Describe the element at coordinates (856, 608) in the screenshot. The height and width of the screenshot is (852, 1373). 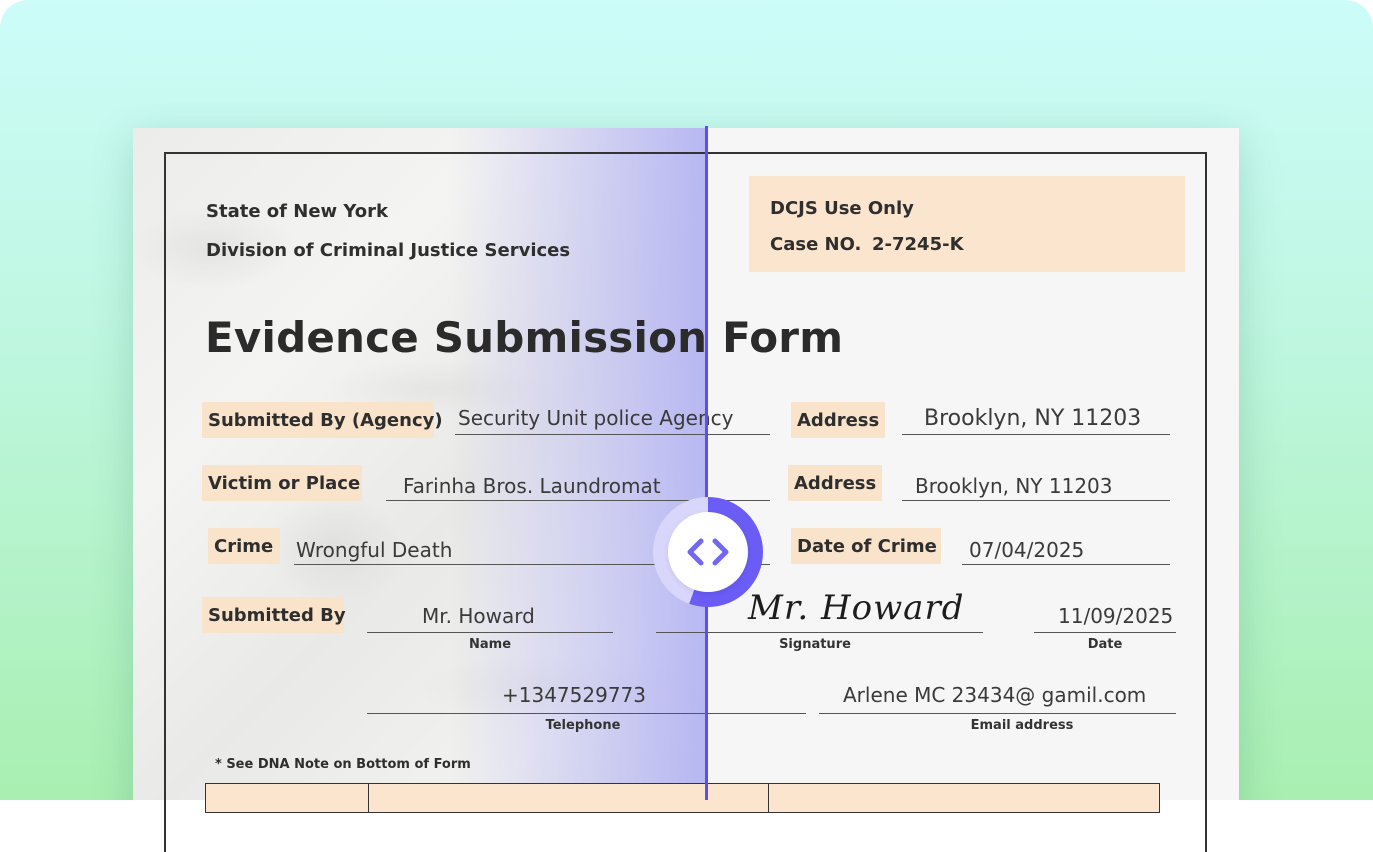
I see `signature-value: Mr. Howard` at that location.